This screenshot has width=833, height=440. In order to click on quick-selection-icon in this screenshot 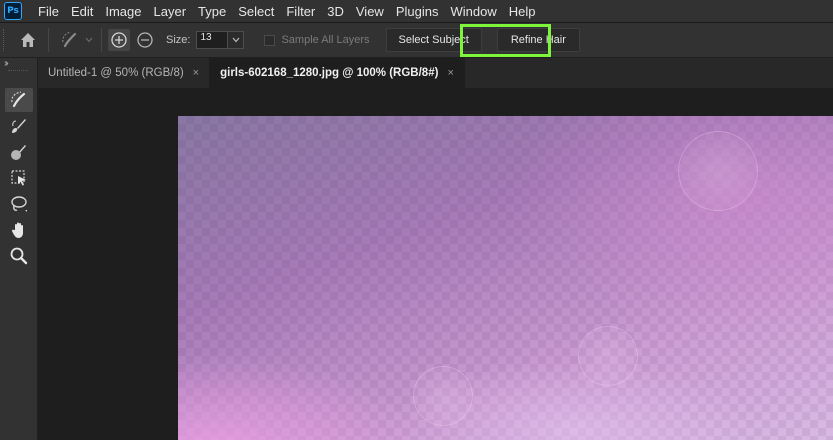, I will do `click(18, 99)`.